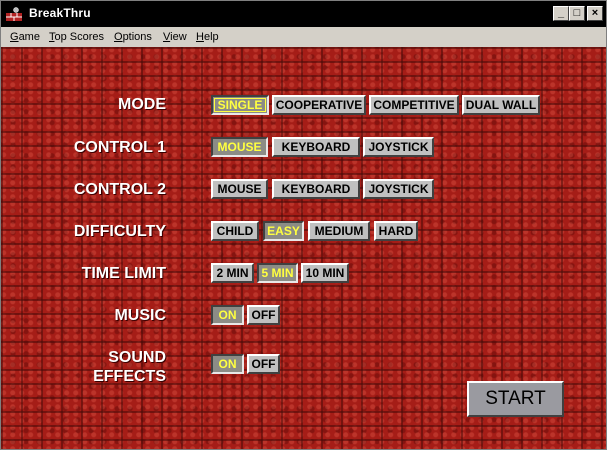 The width and height of the screenshot is (607, 450). I want to click on mode-dual-wall-button: DUAL WALL, so click(501, 105).